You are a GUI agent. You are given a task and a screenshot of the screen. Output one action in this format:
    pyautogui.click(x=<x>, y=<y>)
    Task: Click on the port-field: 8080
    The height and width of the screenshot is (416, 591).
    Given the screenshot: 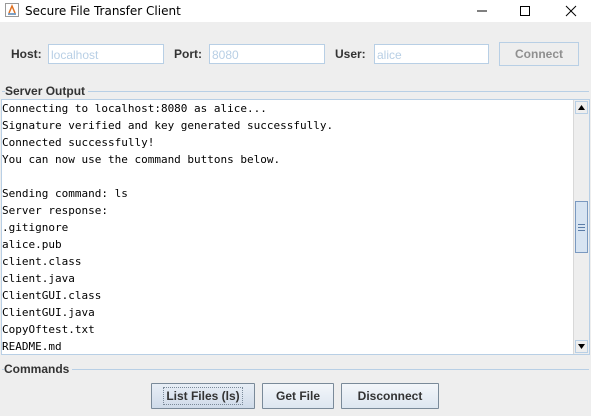 What is the action you would take?
    pyautogui.click(x=267, y=54)
    